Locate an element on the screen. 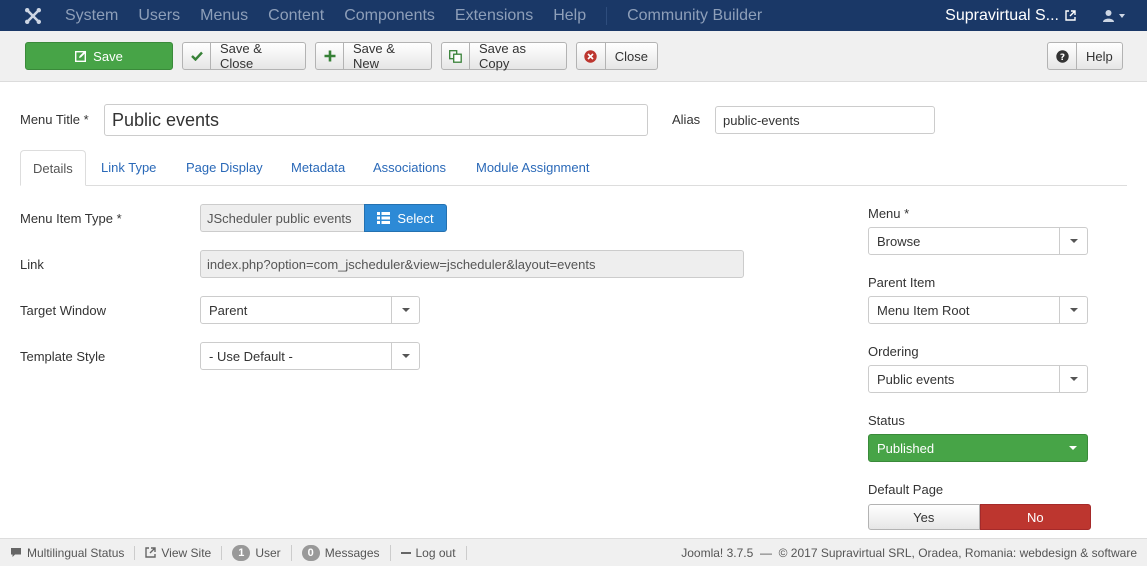  save-new-label: Save & New is located at coordinates (374, 56).